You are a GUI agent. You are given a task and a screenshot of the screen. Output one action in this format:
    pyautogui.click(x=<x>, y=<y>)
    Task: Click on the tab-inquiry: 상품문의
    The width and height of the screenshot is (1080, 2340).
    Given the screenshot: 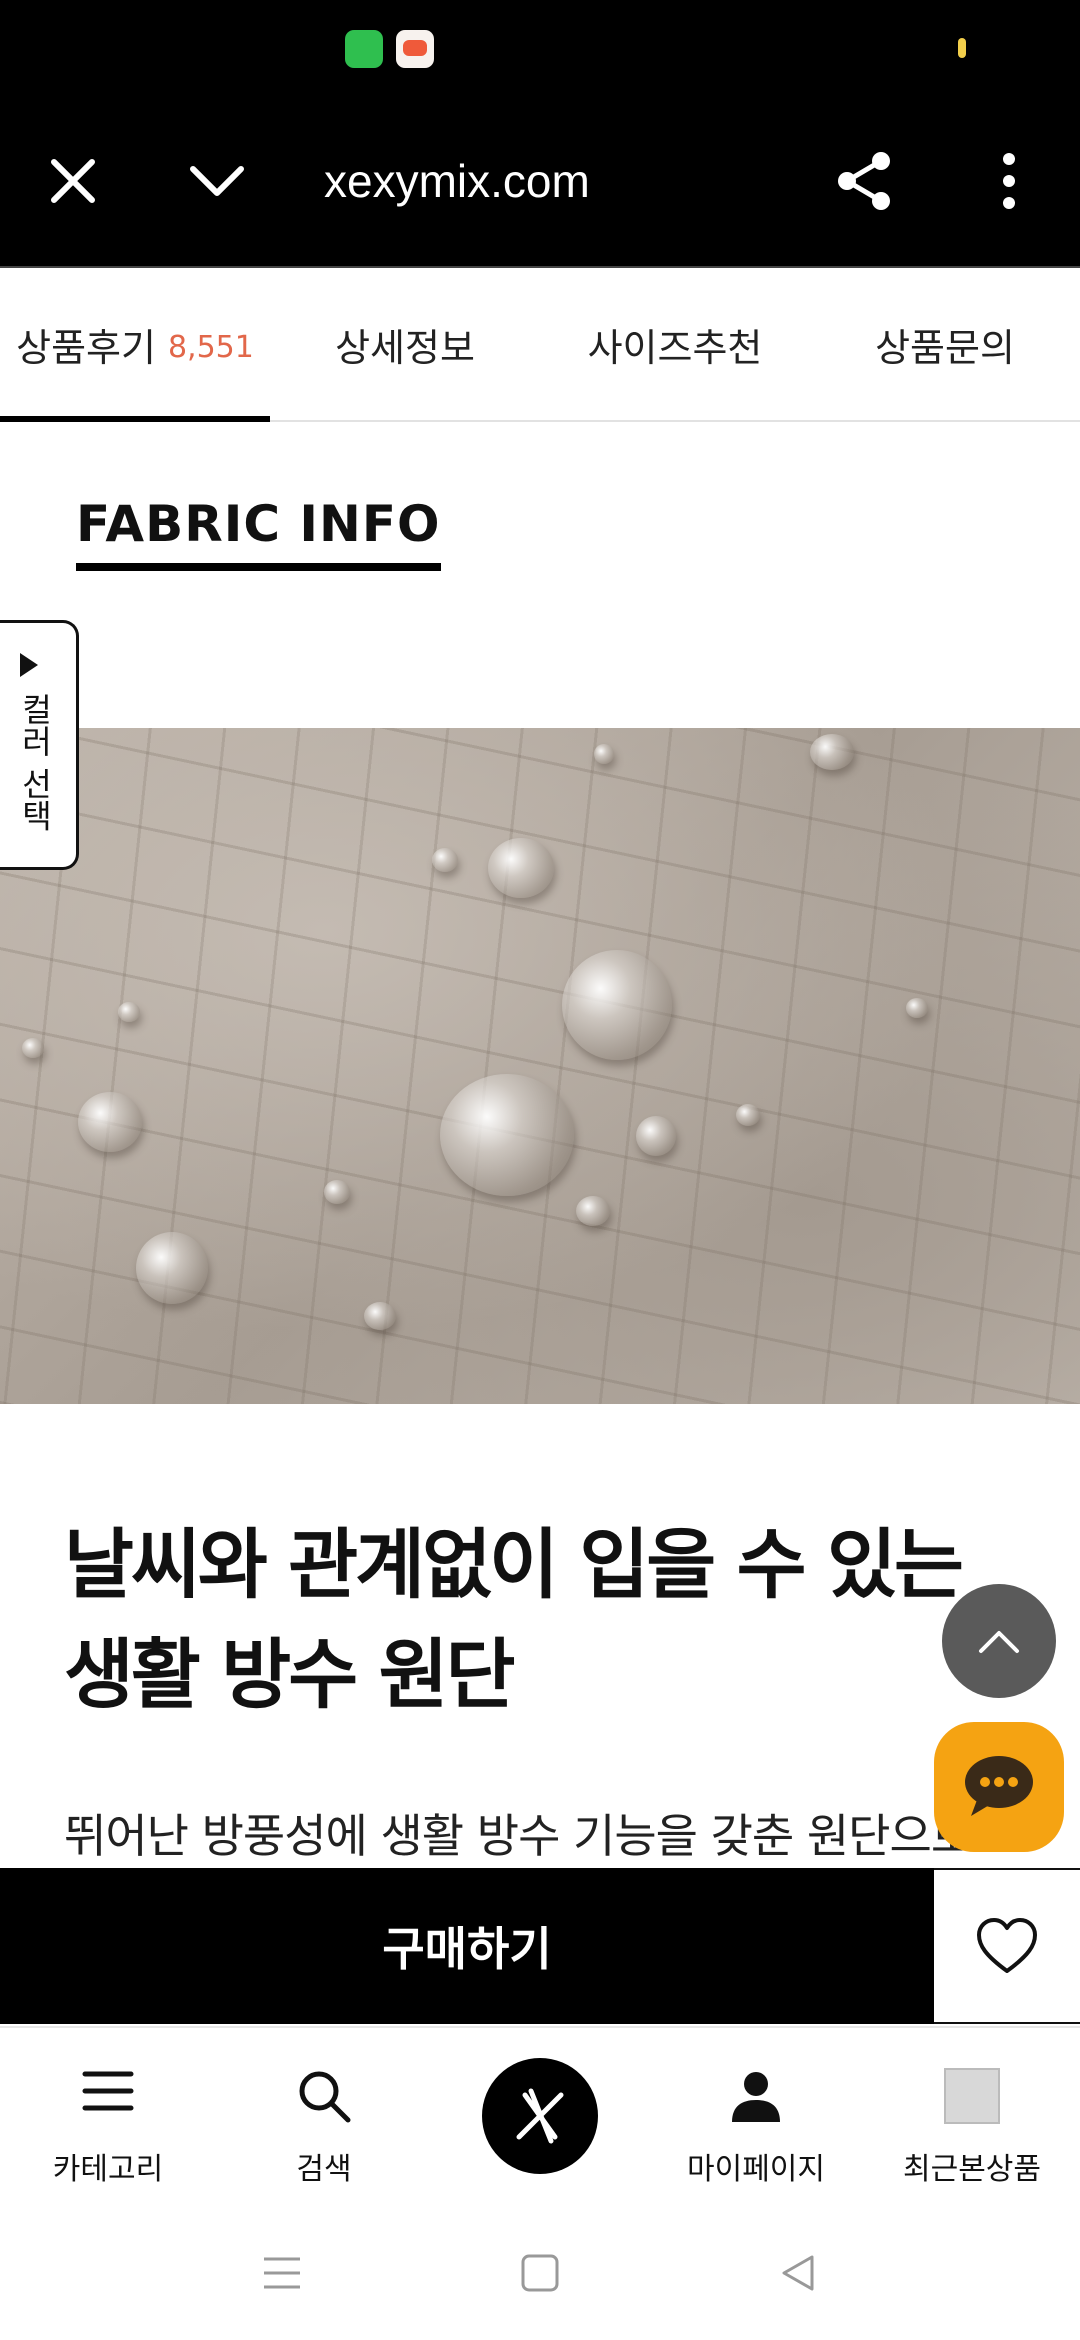 What is the action you would take?
    pyautogui.click(x=945, y=344)
    